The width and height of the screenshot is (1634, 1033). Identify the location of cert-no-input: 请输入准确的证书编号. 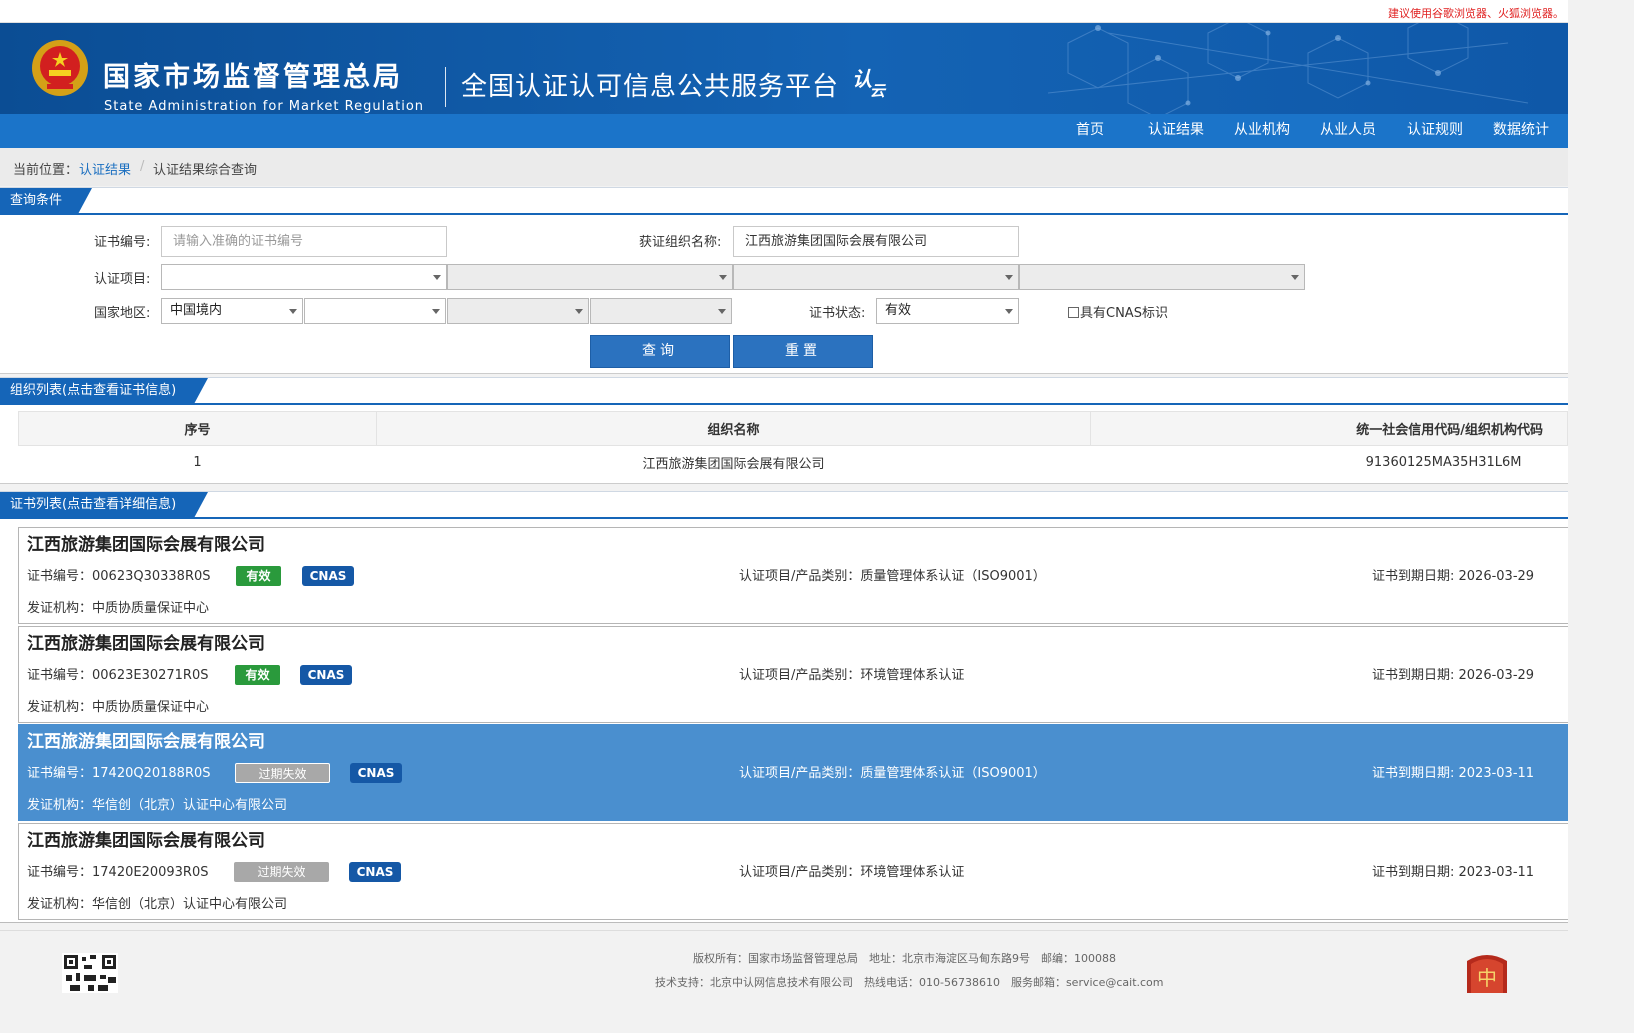
(304, 241).